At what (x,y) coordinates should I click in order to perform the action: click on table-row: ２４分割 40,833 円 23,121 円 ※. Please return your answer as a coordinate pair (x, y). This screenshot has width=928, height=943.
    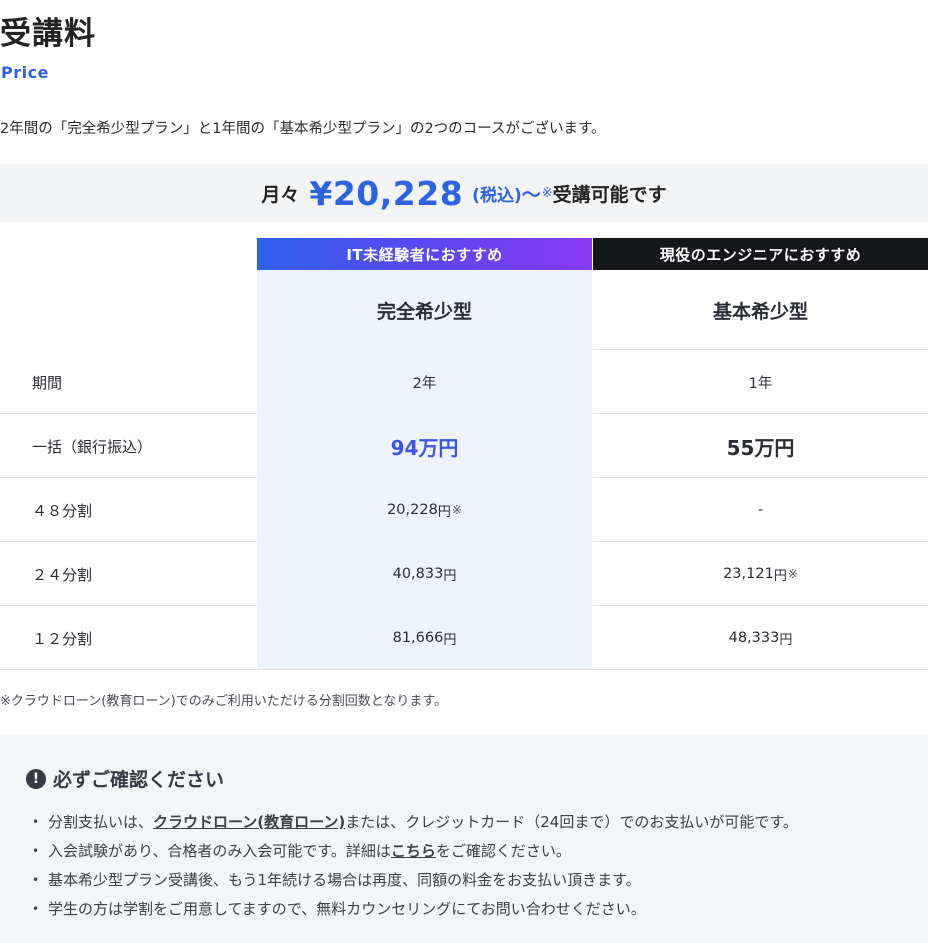
    Looking at the image, I should click on (464, 574).